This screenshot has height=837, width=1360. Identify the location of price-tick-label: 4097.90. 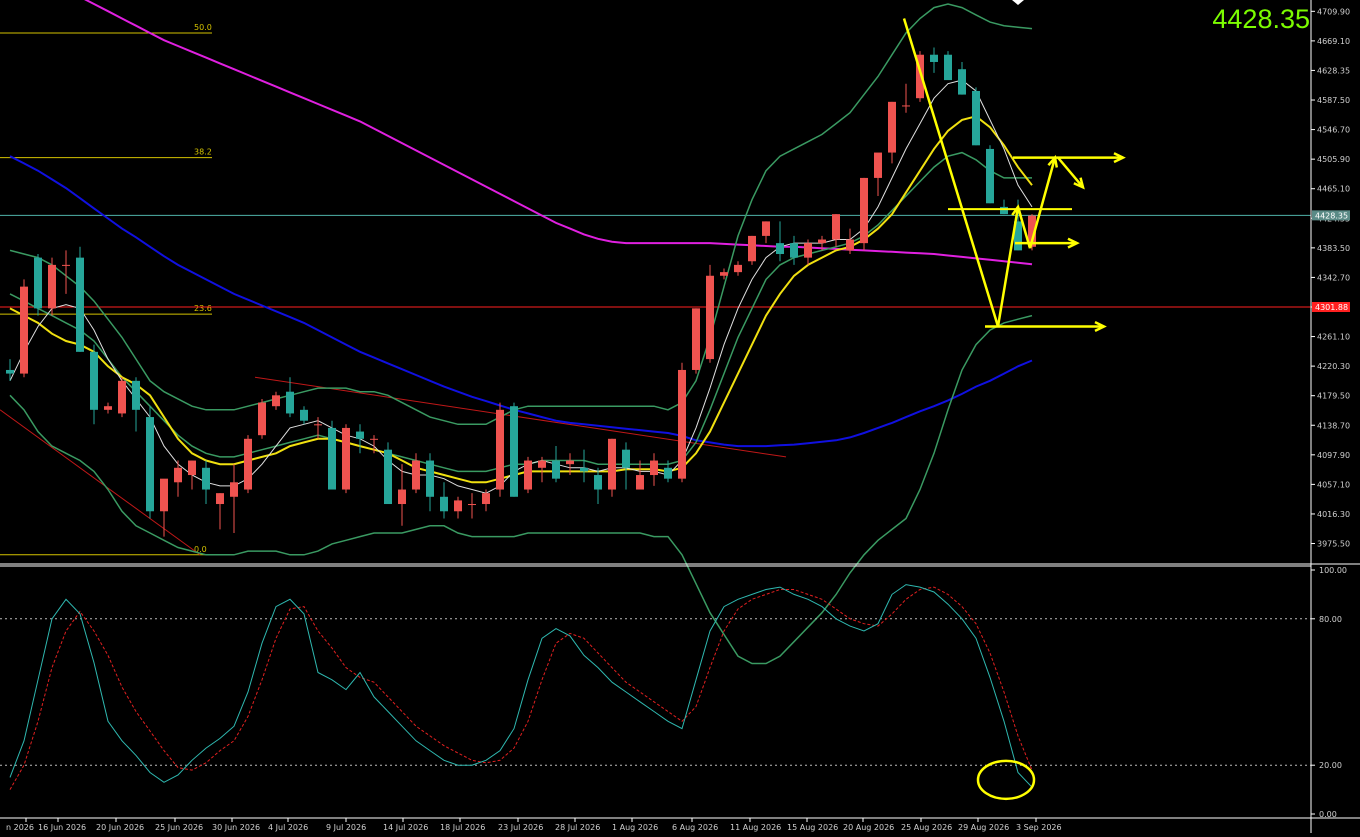
(1333, 455).